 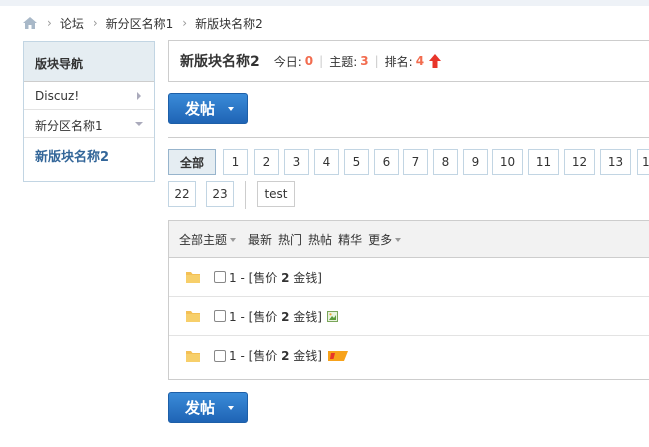 I want to click on sidebar-item-label: 新版块名称2, so click(x=72, y=157).